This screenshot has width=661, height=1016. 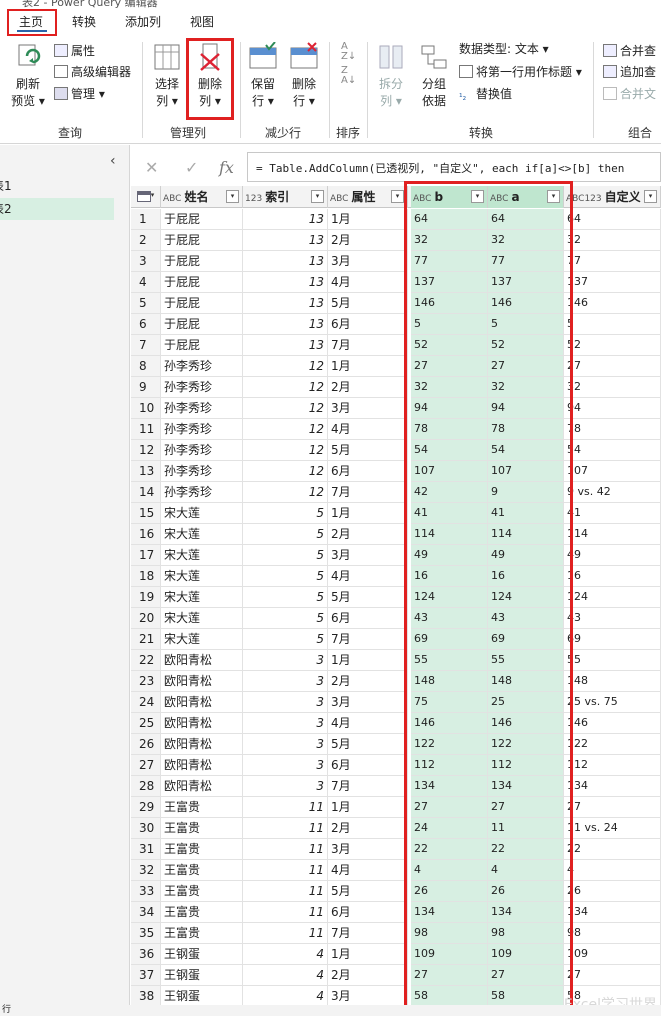 What do you see at coordinates (202, 387) in the screenshot?
I see `cell-name: 孙李秀珍` at bounding box center [202, 387].